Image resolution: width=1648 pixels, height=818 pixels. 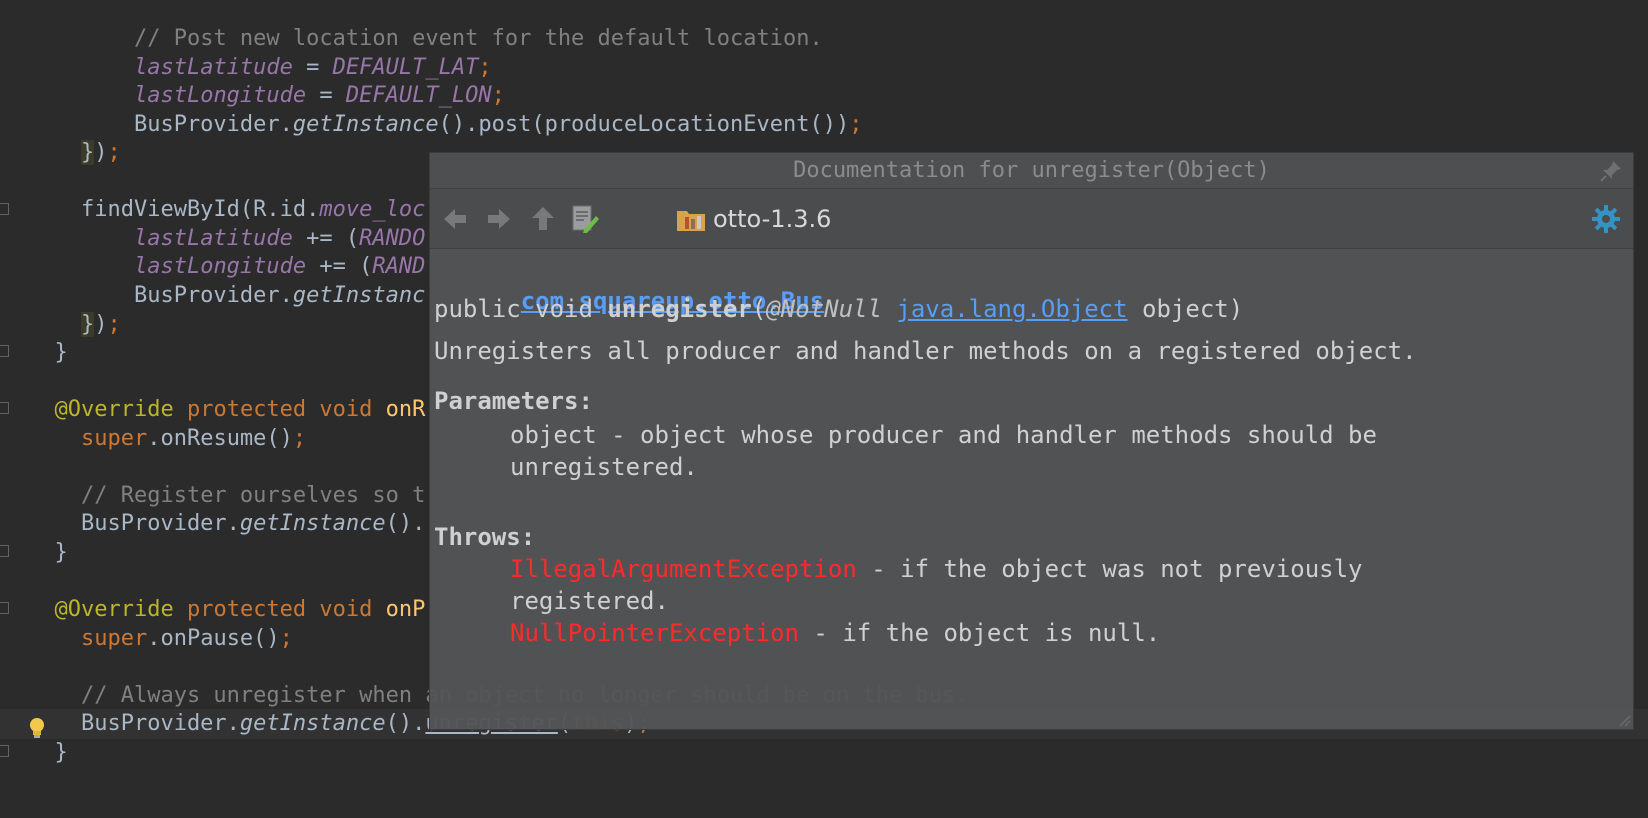 What do you see at coordinates (772, 219) in the screenshot?
I see `library-label: otto-1.3.6` at bounding box center [772, 219].